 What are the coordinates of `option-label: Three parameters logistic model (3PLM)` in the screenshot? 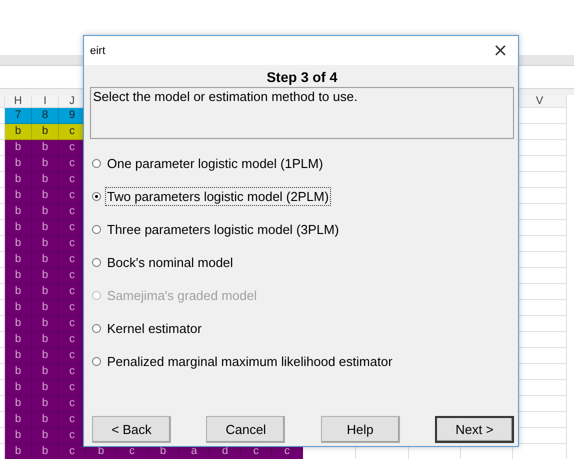 It's located at (223, 229).